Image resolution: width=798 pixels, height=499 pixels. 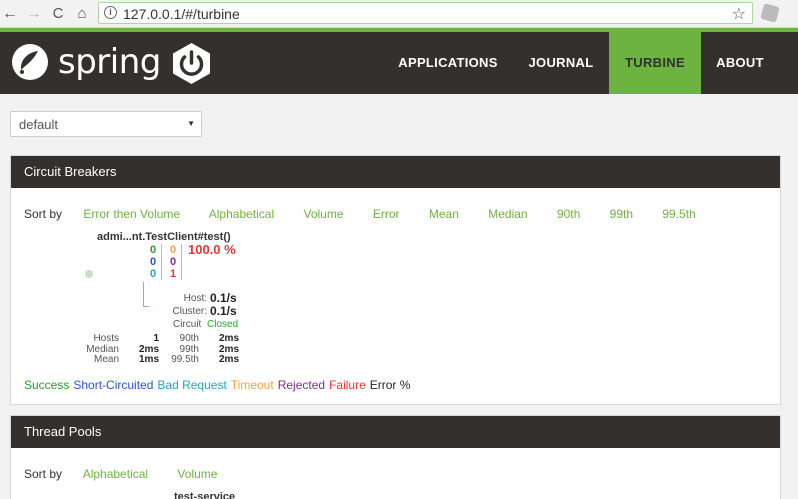 What do you see at coordinates (425, 13) in the screenshot?
I see `address-bar: i 127.0.0.1/#/turbine ☆` at bounding box center [425, 13].